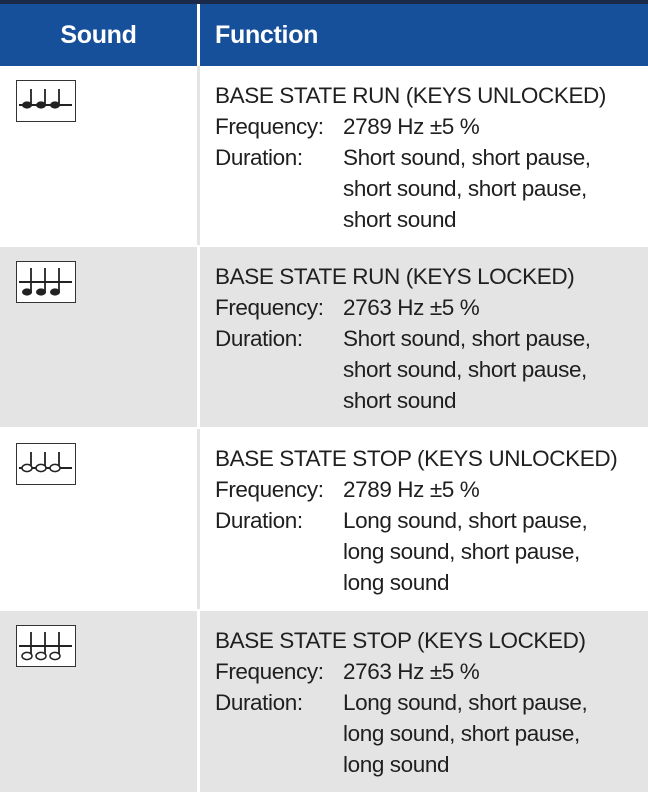 This screenshot has height=792, width=648. What do you see at coordinates (46, 282) in the screenshot?
I see `three-filled-notes-below-icon` at bounding box center [46, 282].